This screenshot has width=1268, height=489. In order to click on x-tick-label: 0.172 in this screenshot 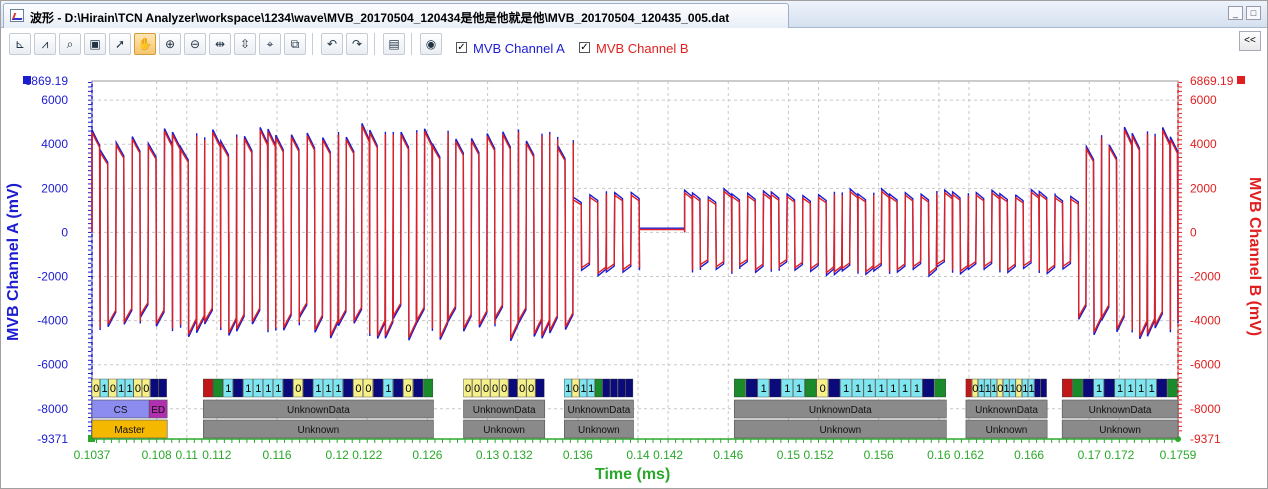, I will do `click(1119, 455)`.